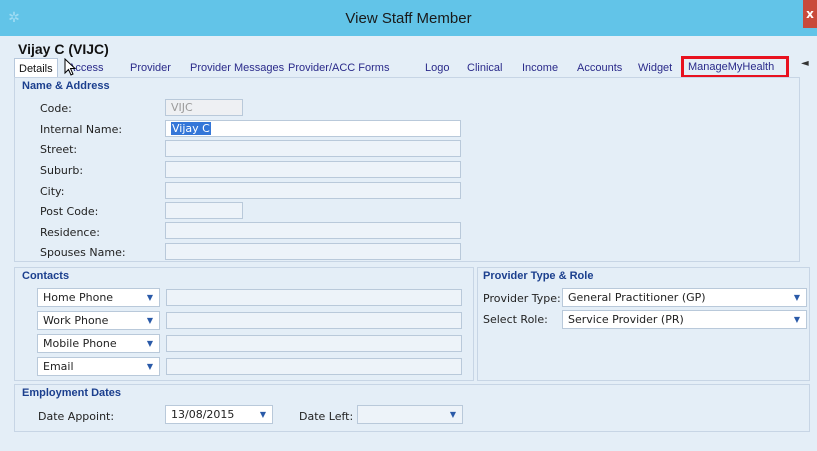 The image size is (817, 451). Describe the element at coordinates (805, 63) in the screenshot. I see `tab-scroll-left-icon: ◄` at that location.